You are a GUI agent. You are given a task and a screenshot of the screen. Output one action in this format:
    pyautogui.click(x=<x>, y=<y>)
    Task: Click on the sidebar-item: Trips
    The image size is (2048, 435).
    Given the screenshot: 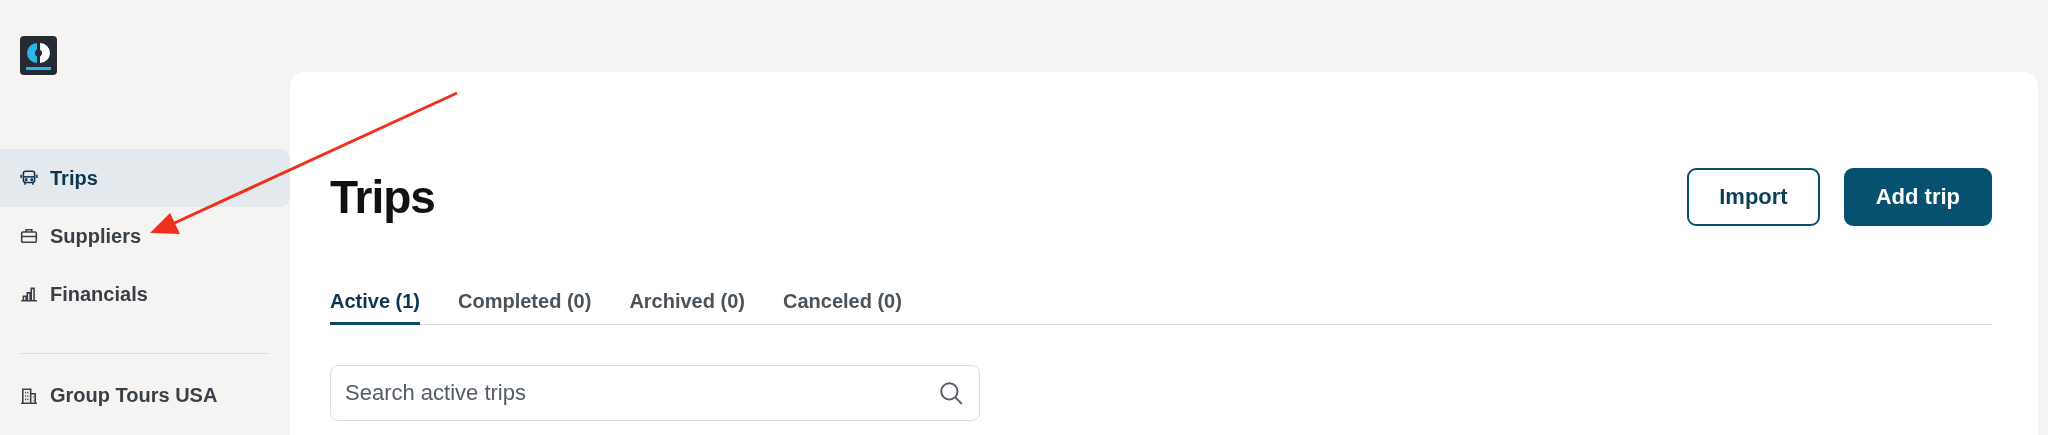 What is the action you would take?
    pyautogui.click(x=145, y=178)
    